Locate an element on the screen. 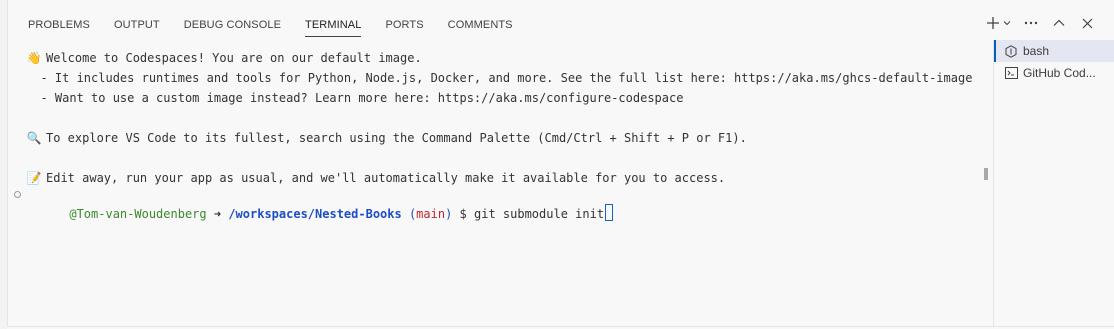  tab-debug-console: DEBUG CONSOLE is located at coordinates (232, 27).